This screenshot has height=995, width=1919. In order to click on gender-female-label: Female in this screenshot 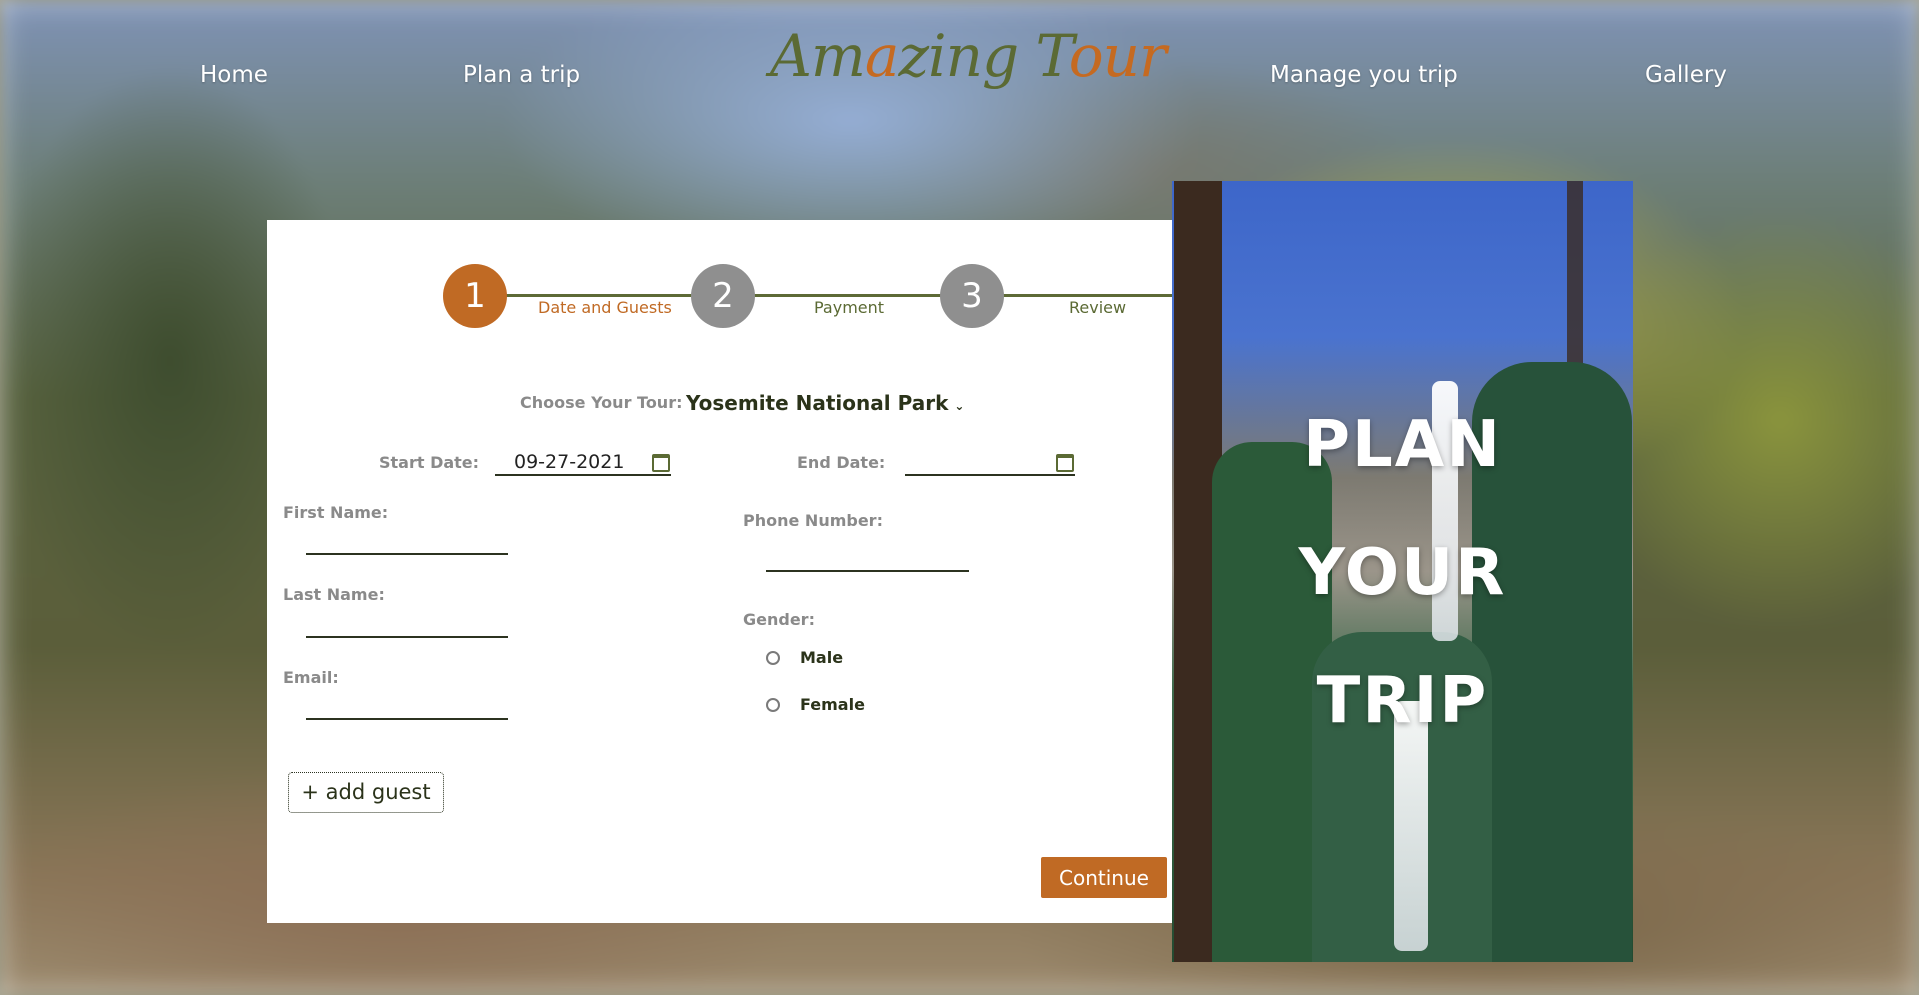, I will do `click(832, 704)`.